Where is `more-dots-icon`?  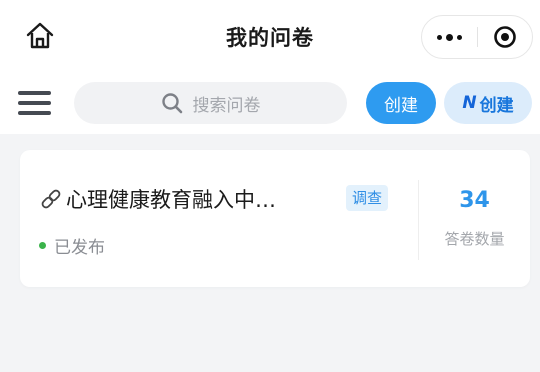
more-dots-icon is located at coordinates (449, 37).